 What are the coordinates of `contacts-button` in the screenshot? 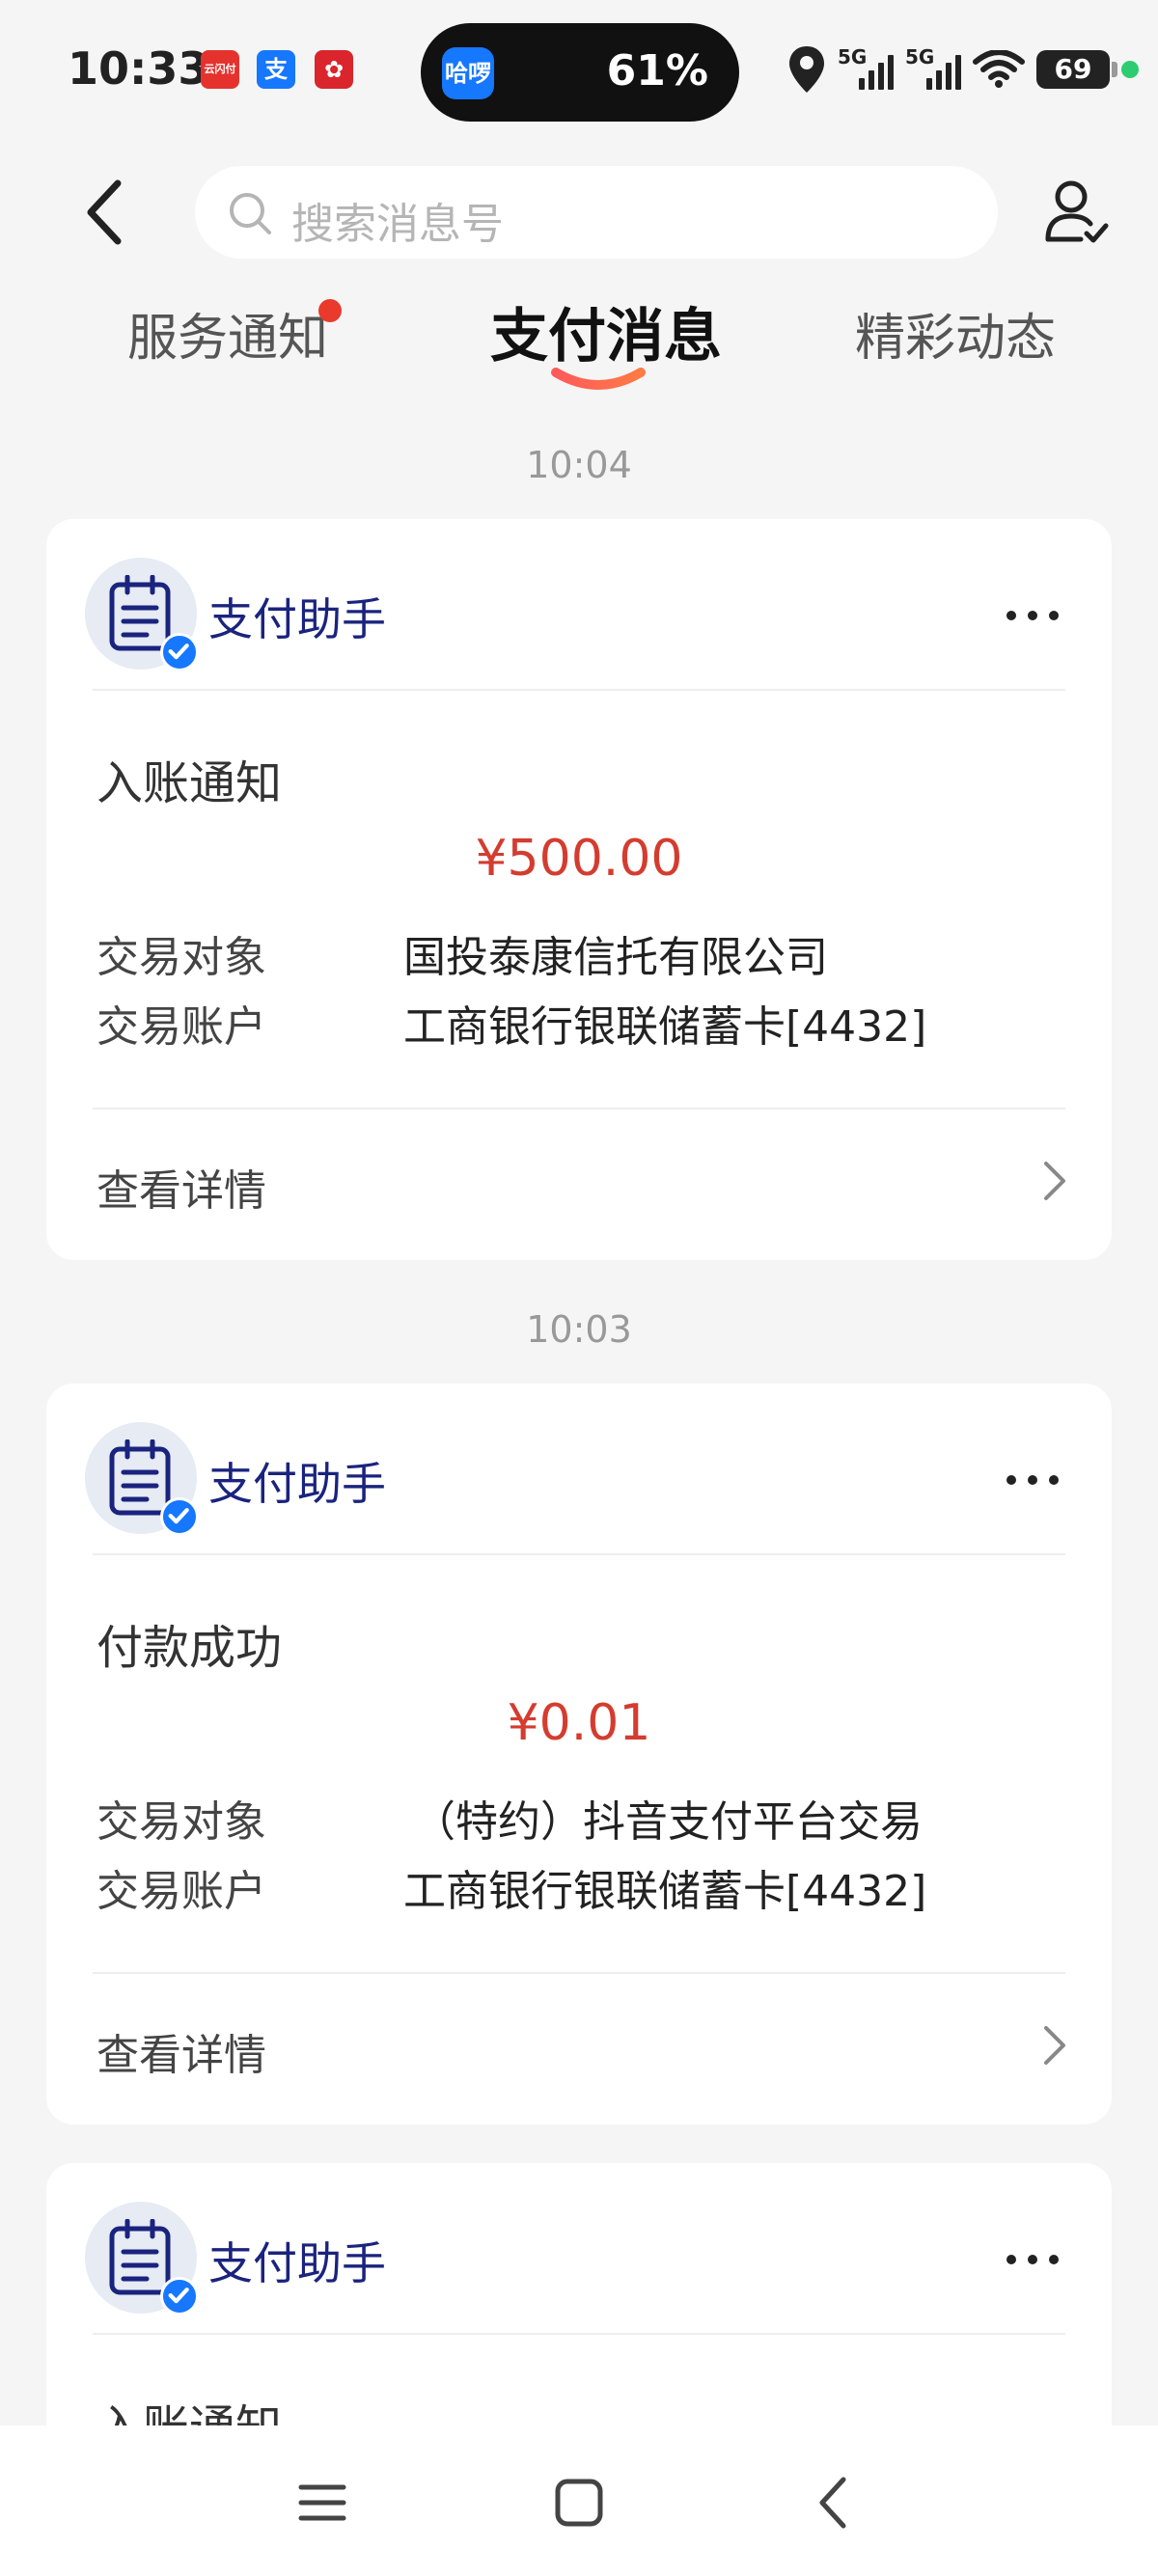 It's located at (1076, 213).